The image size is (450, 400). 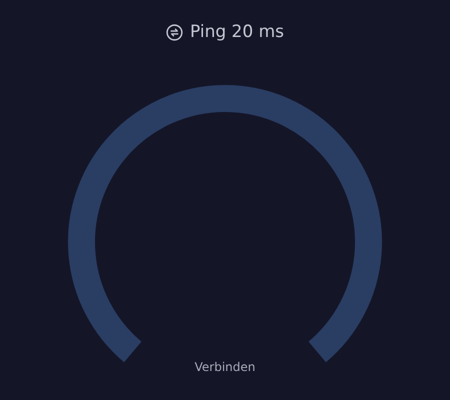 What do you see at coordinates (237, 32) in the screenshot?
I see `ping-reading: Ping 20 ms` at bounding box center [237, 32].